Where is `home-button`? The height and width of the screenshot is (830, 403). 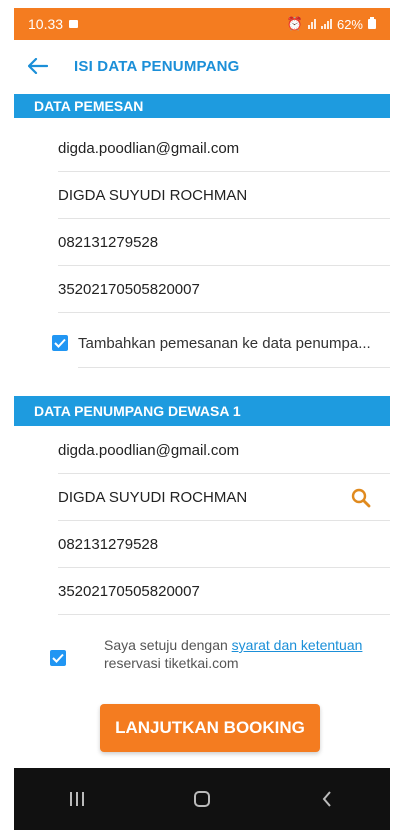
home-button is located at coordinates (202, 799).